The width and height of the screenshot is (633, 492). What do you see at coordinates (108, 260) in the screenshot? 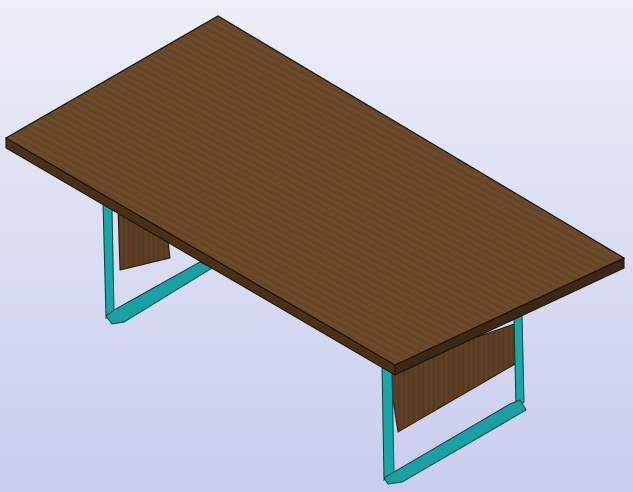
I see `left-frame-post` at bounding box center [108, 260].